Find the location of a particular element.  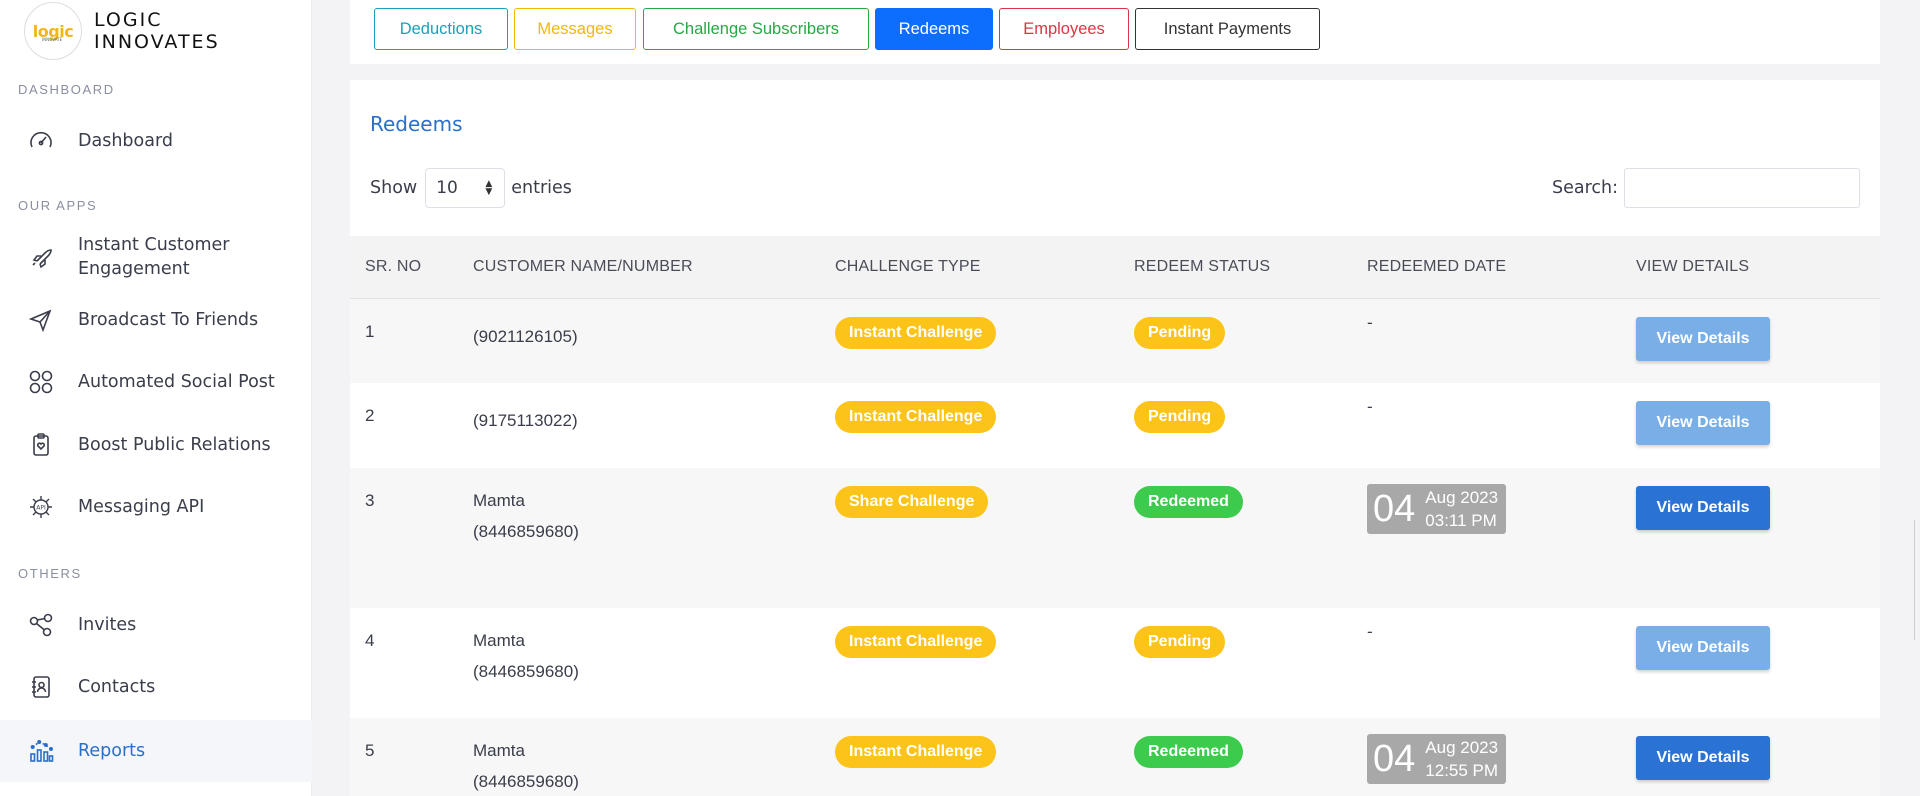

col-header-challenge-type: CHALLENGE TYPE is located at coordinates (969, 267).